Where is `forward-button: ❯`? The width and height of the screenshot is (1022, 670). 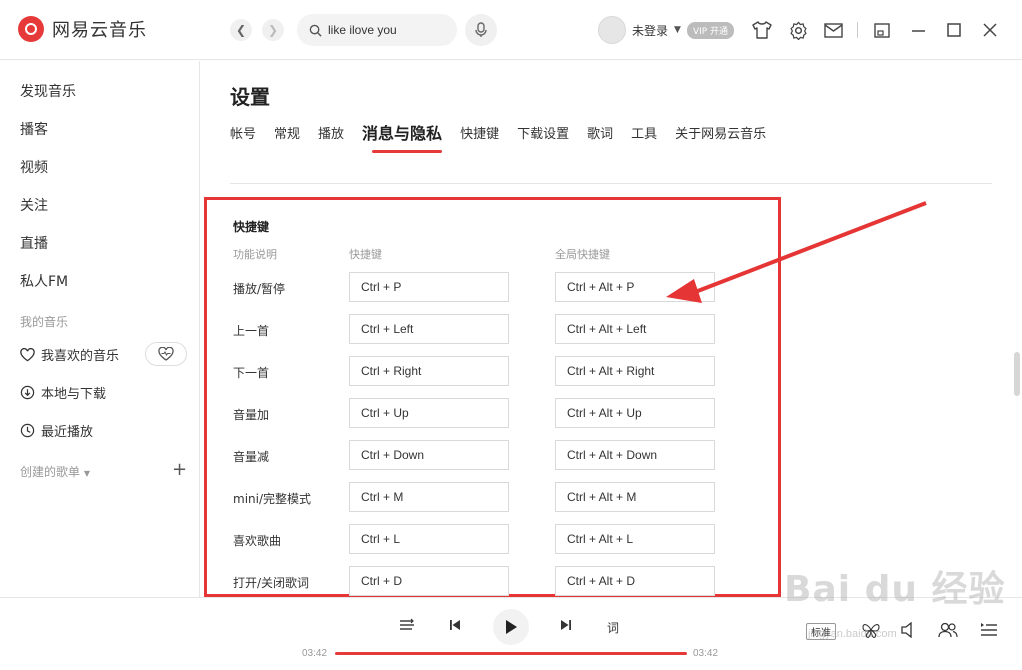
forward-button: ❯ is located at coordinates (273, 30).